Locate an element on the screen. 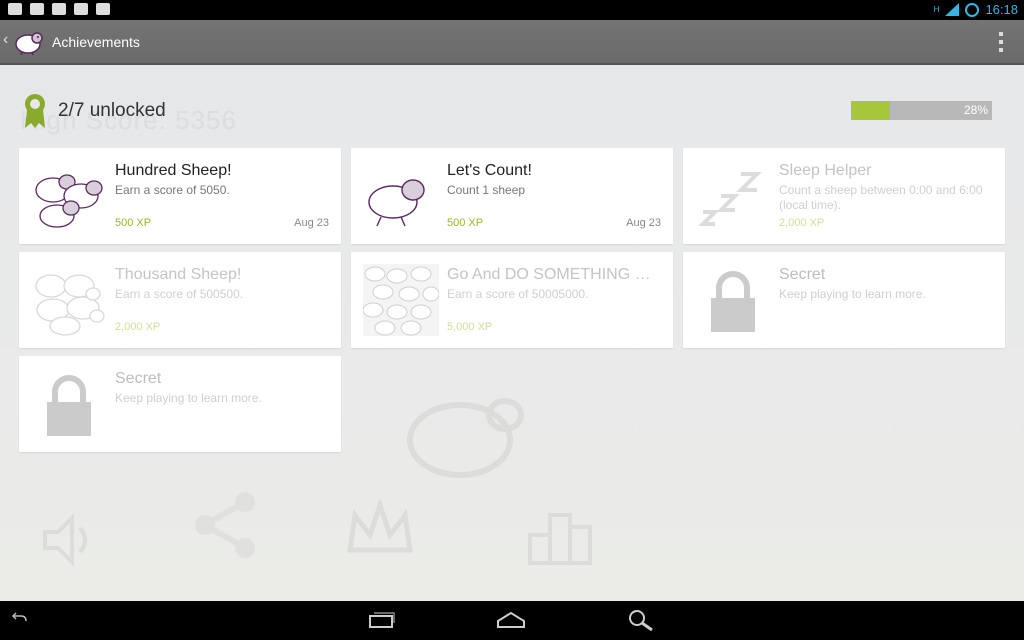 Image resolution: width=1024 pixels, height=640 pixels. navigation-bar is located at coordinates (512, 620).